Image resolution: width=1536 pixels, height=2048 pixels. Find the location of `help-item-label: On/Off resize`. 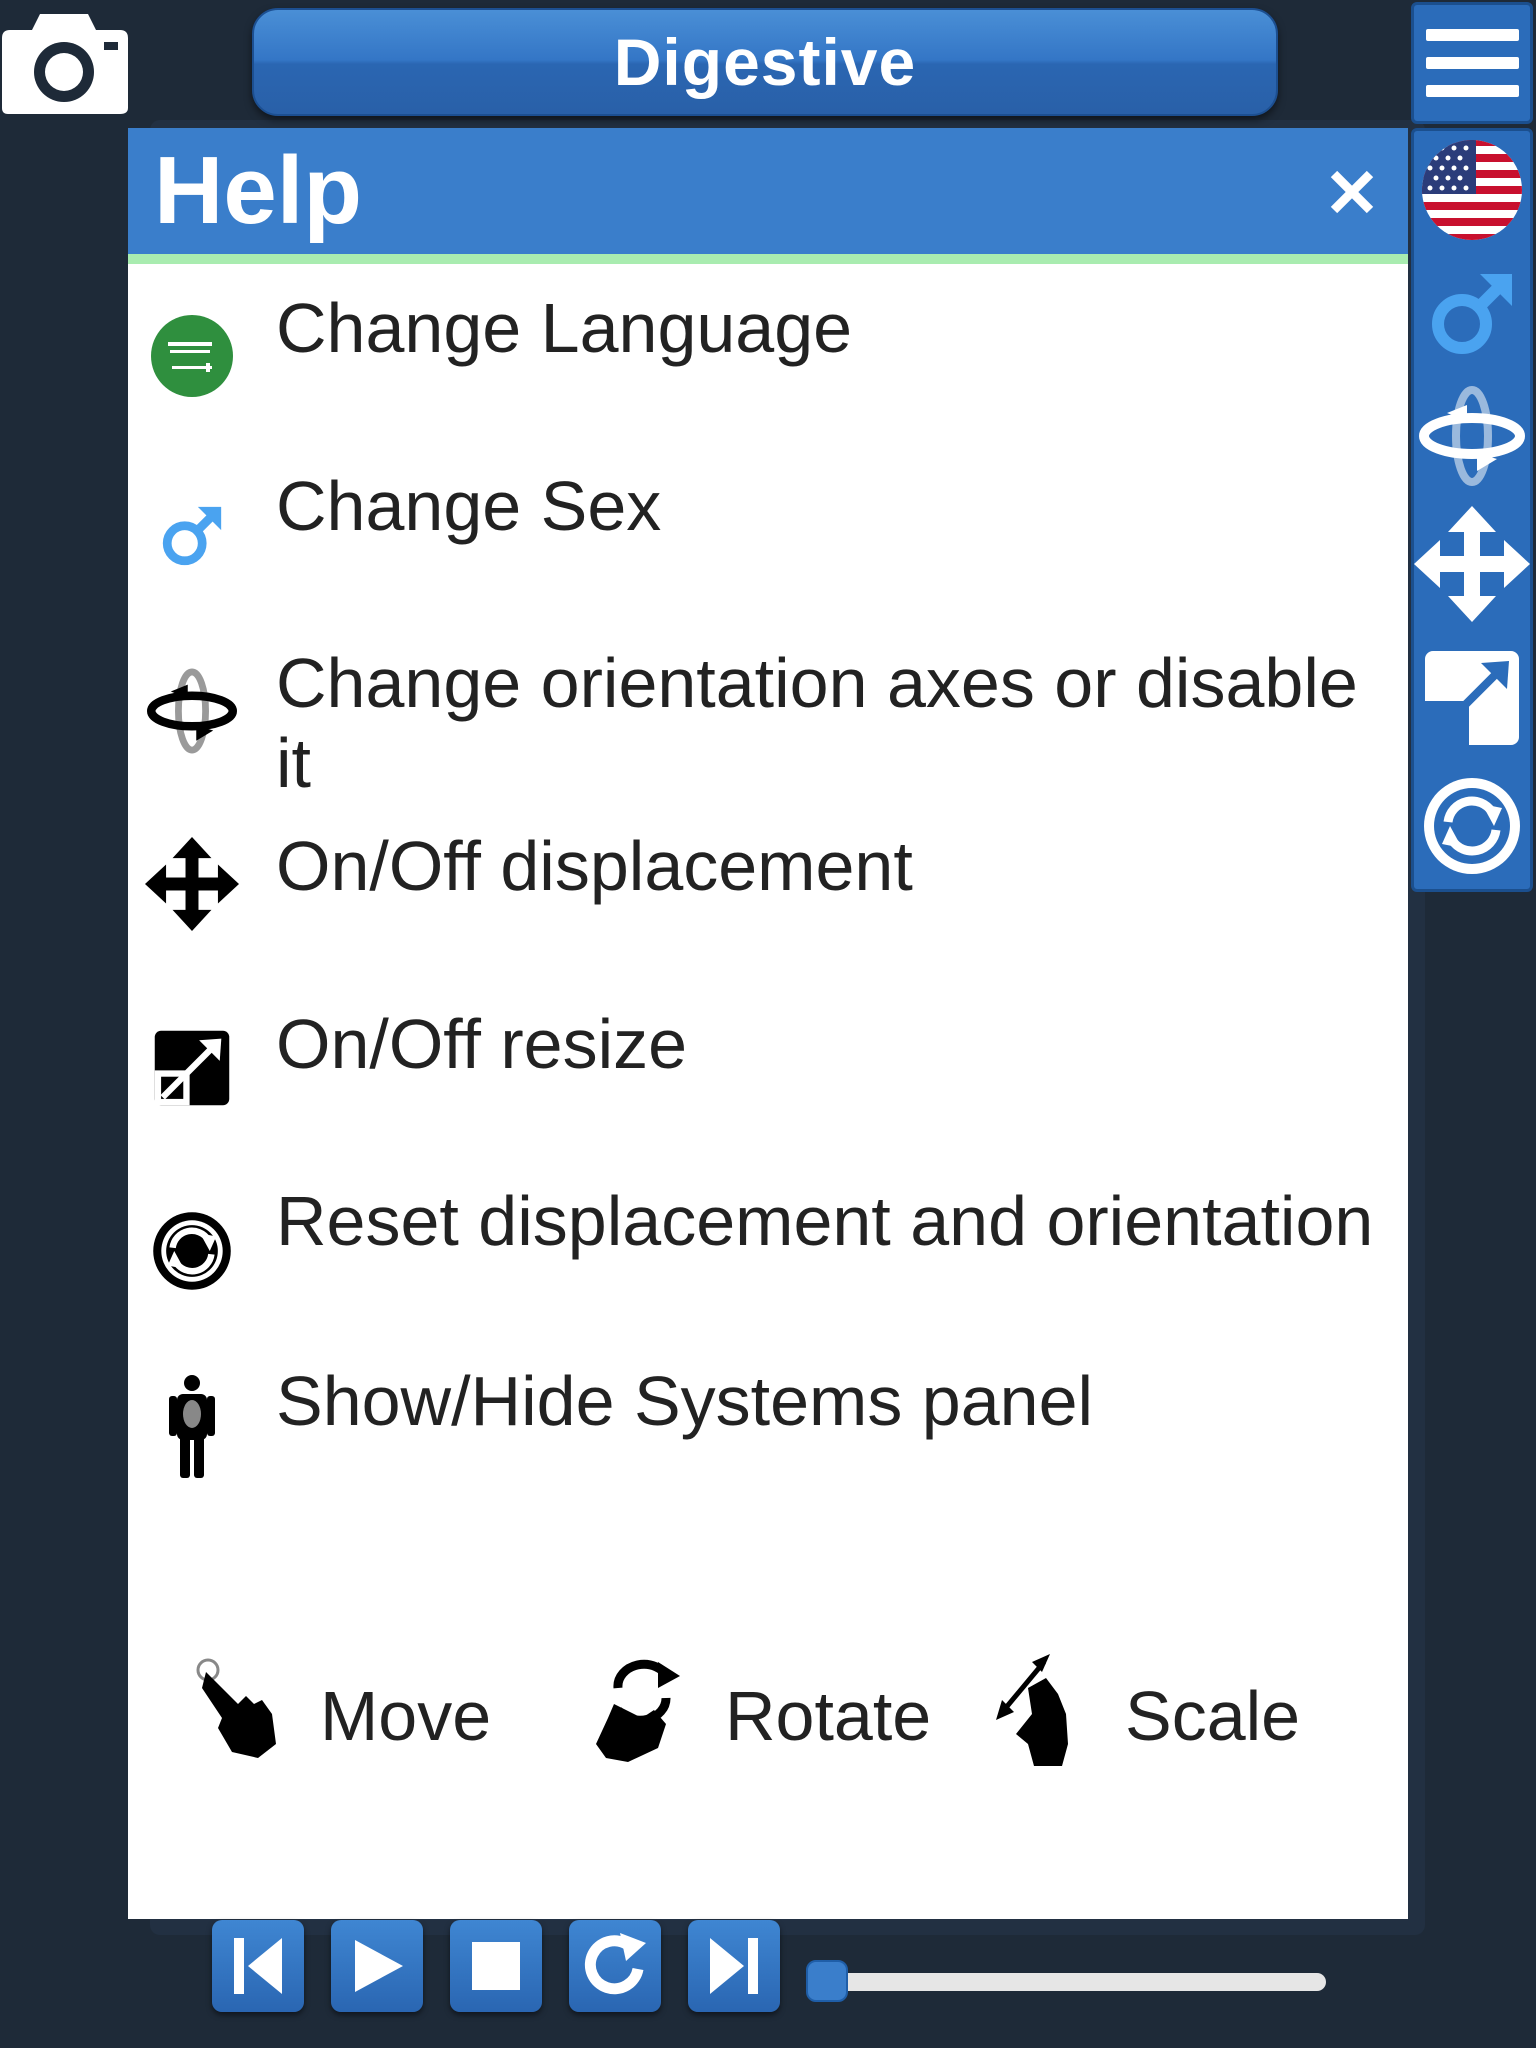

help-item-label: On/Off resize is located at coordinates (482, 1044).